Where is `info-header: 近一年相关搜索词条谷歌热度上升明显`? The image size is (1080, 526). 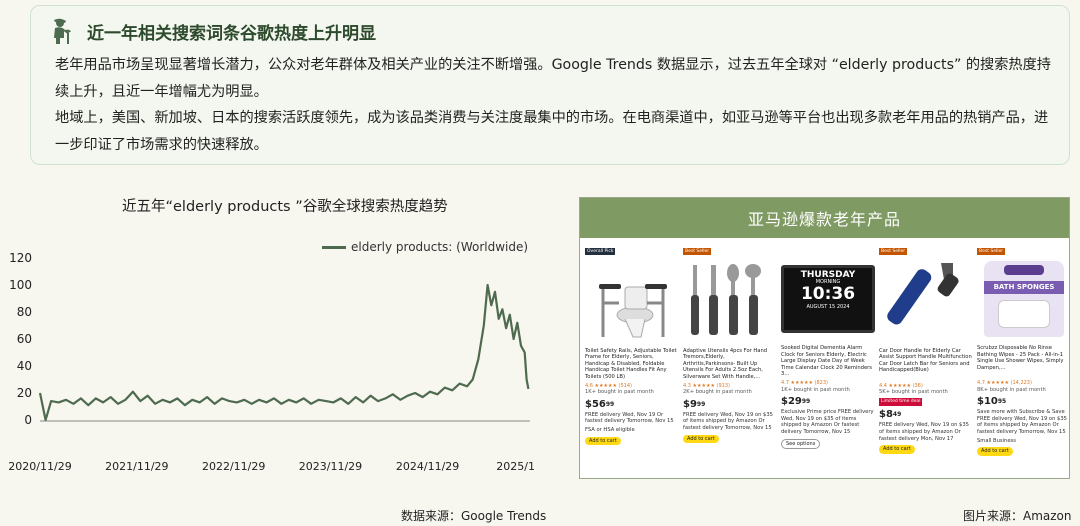
info-header: 近一年相关搜索词条谷歌热度上升明显 is located at coordinates (212, 31).